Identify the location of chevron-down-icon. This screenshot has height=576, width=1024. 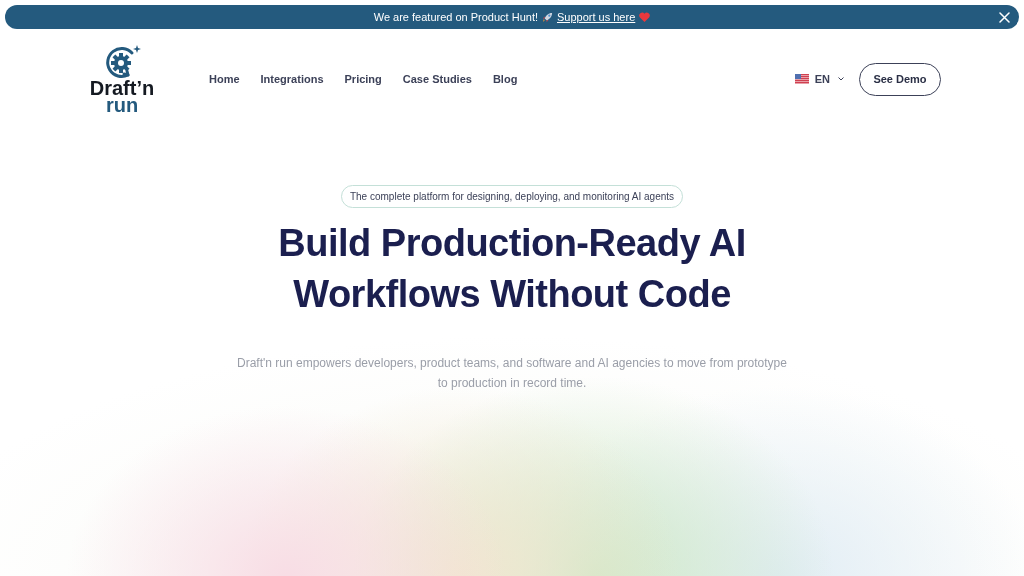
(841, 79).